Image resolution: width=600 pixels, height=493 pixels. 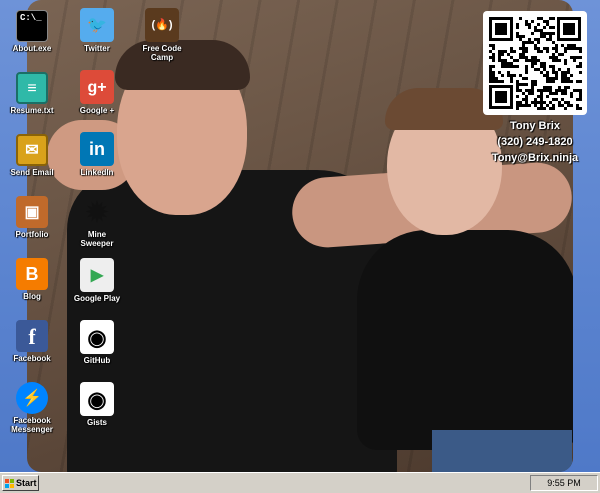 I want to click on facebook-messenger-icon: ⚡, so click(x=32, y=398).